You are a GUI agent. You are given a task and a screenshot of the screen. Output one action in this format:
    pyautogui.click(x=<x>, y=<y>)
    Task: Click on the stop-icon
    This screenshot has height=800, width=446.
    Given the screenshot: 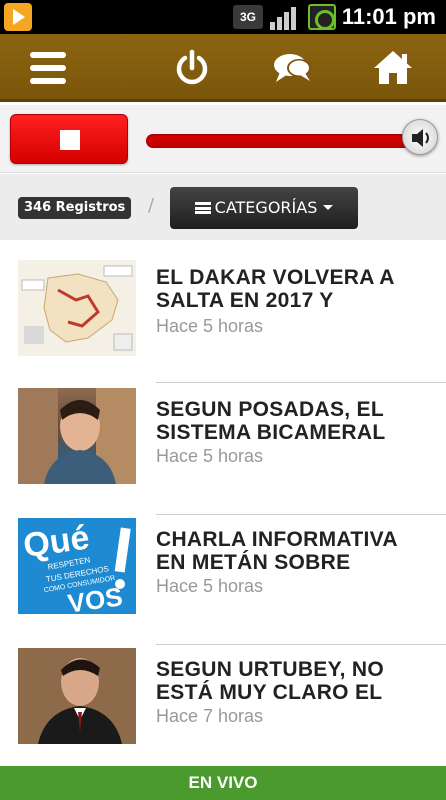 What is the action you would take?
    pyautogui.click(x=70, y=140)
    